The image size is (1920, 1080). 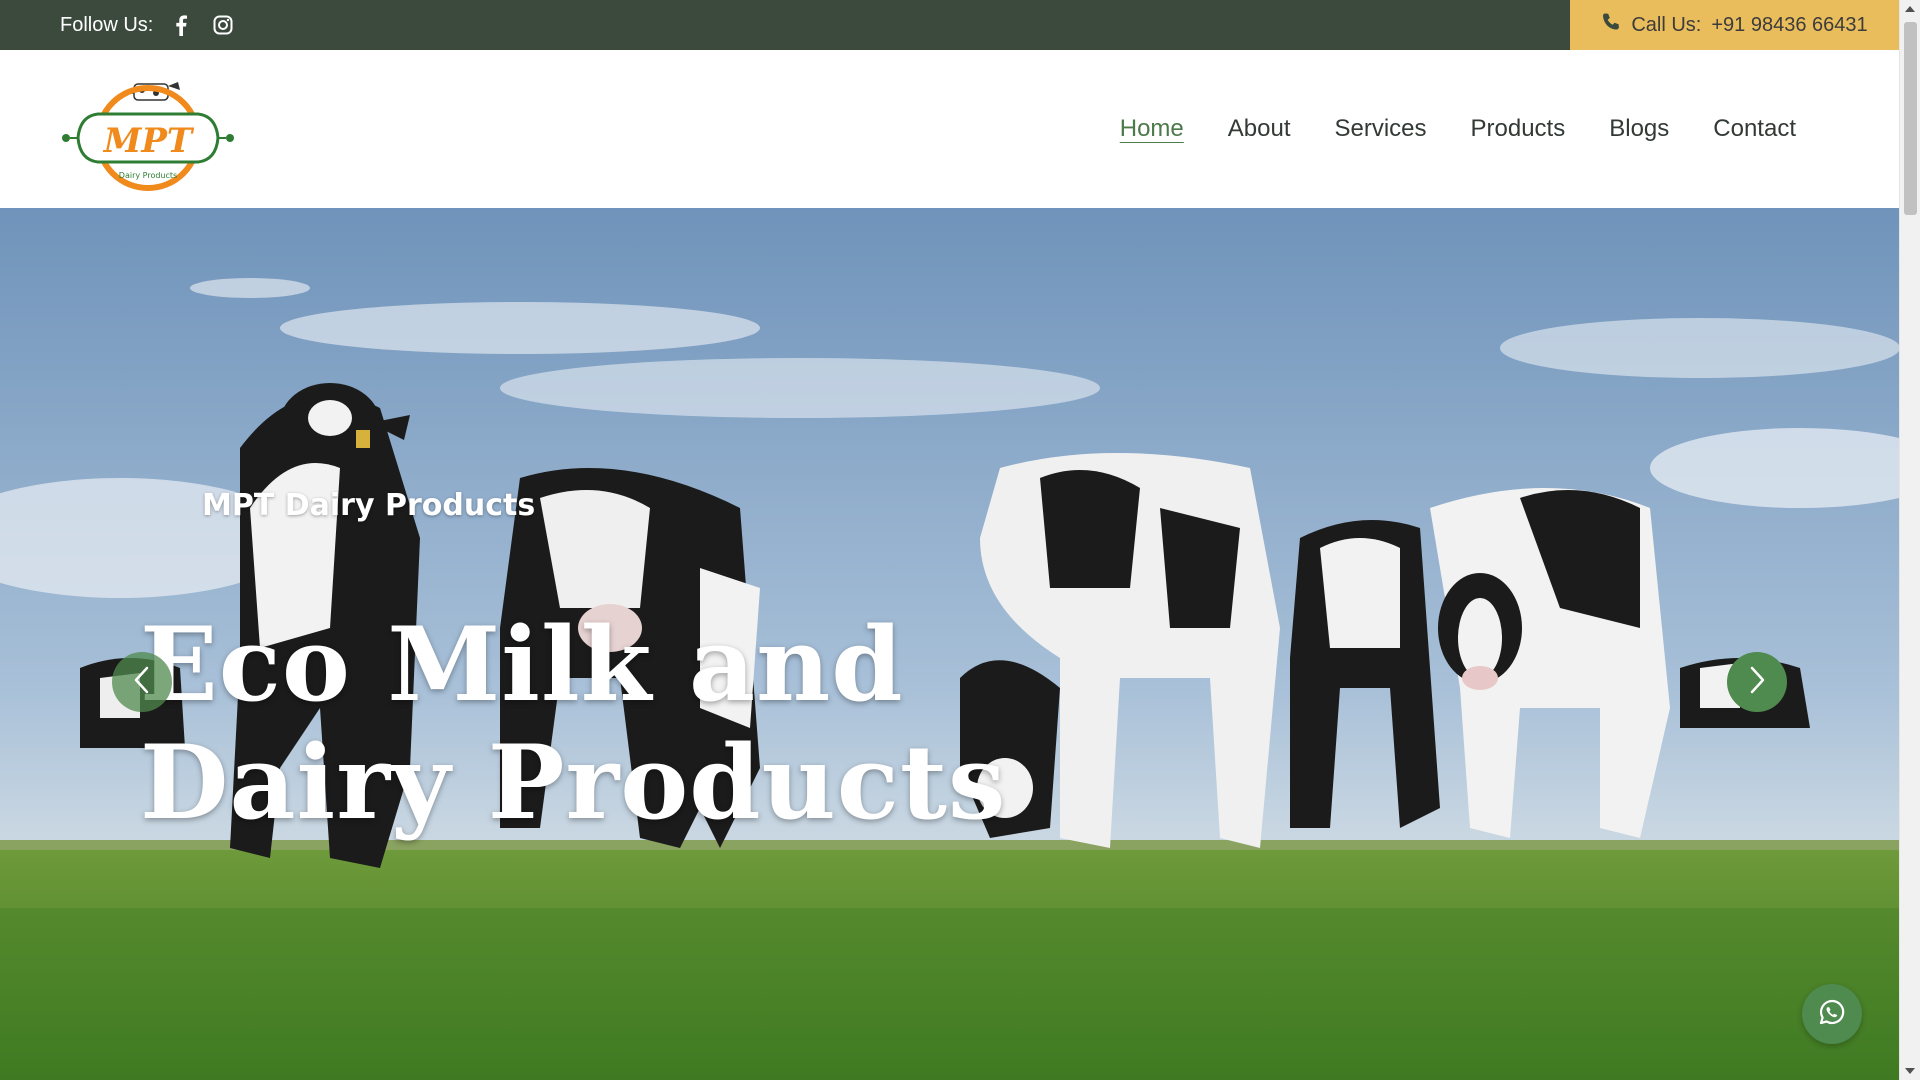 I want to click on whatsapp-icon, so click(x=1832, y=1014).